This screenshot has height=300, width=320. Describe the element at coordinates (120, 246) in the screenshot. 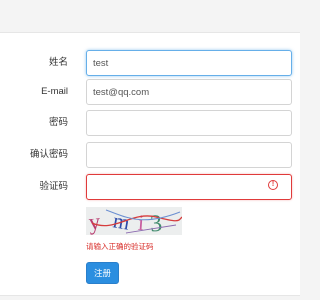

I see `captcha-error-message: 请输入正确的验证码` at that location.